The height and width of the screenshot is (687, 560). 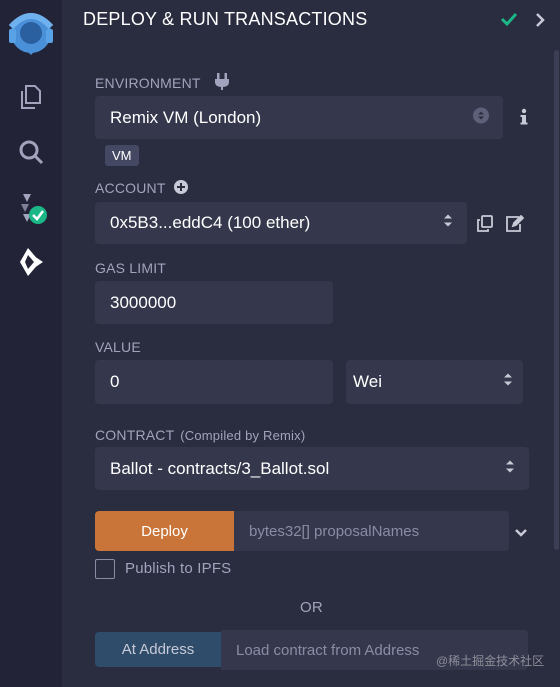 What do you see at coordinates (556, 300) in the screenshot?
I see `scrollbar` at bounding box center [556, 300].